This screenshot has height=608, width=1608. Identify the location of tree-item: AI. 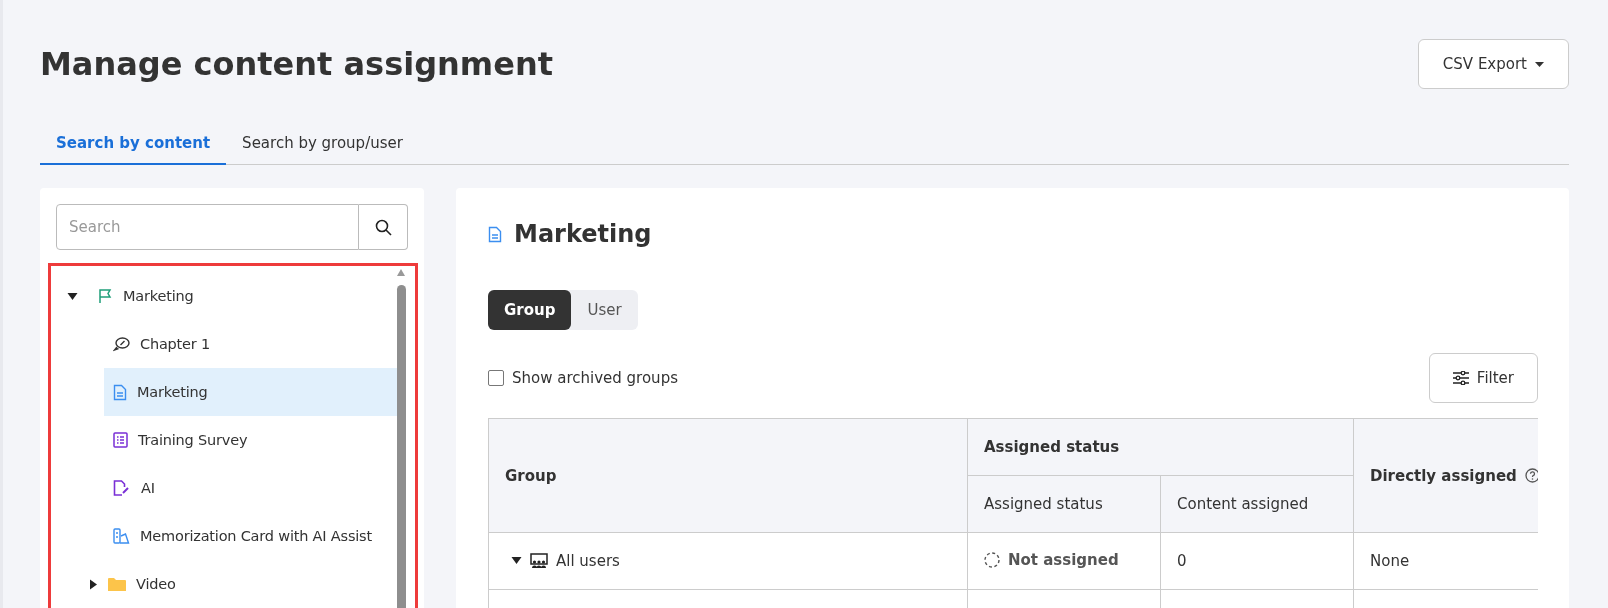
(252, 488).